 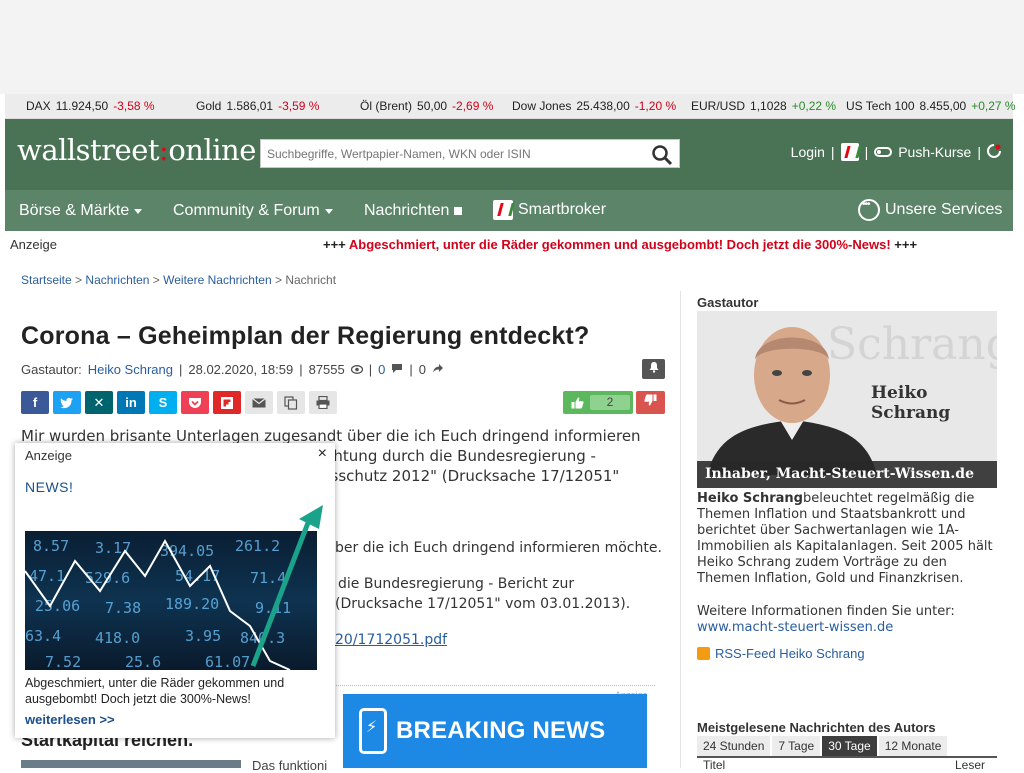 I want to click on ticker-item-dow-jones: Dow Jones 25.438,00 -1,20 %, so click(x=594, y=106).